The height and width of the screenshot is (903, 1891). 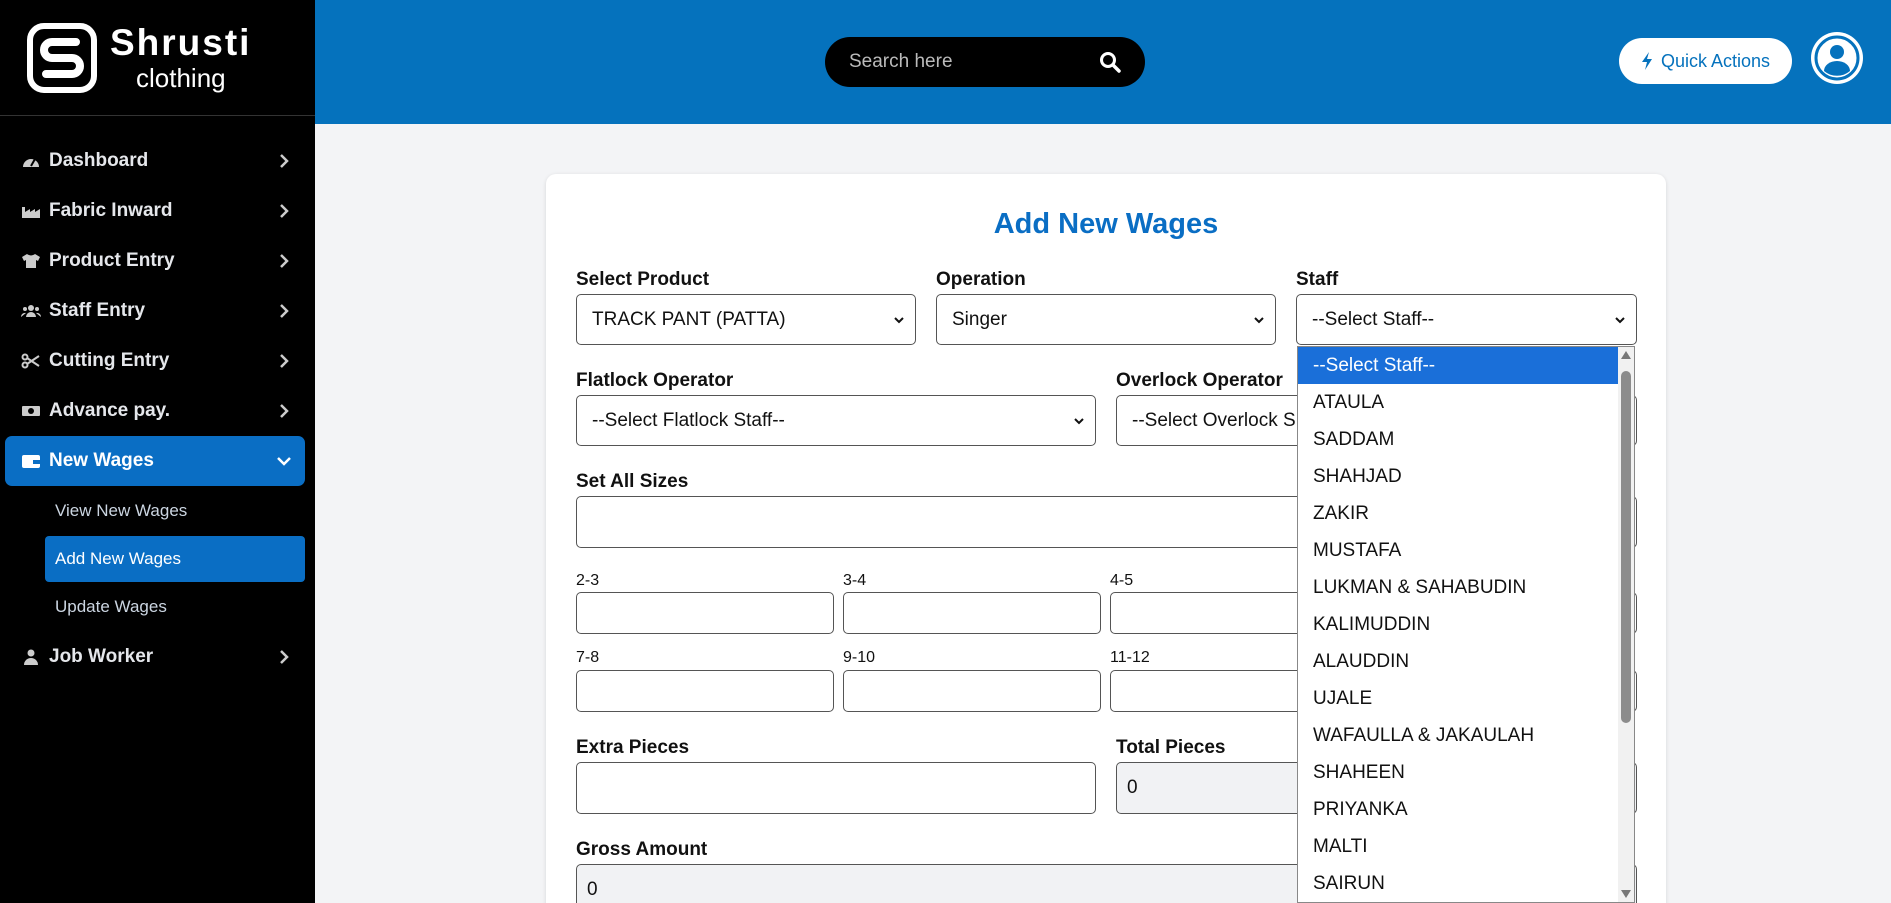 What do you see at coordinates (1458, 587) in the screenshot?
I see `dropdown-option: LUKMAN & SAHABUDIN` at bounding box center [1458, 587].